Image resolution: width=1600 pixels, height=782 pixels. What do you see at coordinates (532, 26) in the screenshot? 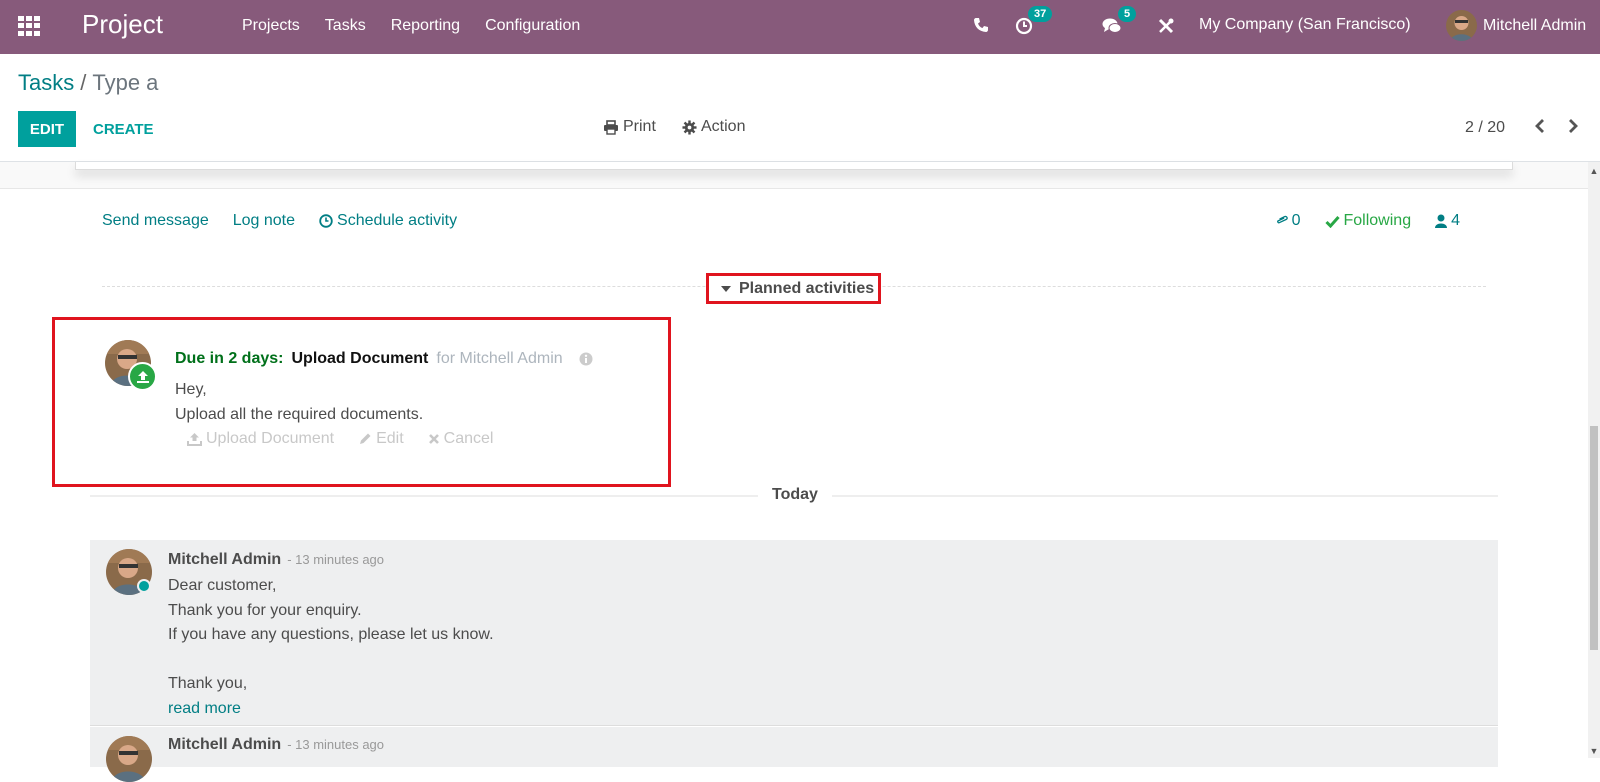
I see `menu-configuration: Configuration` at bounding box center [532, 26].